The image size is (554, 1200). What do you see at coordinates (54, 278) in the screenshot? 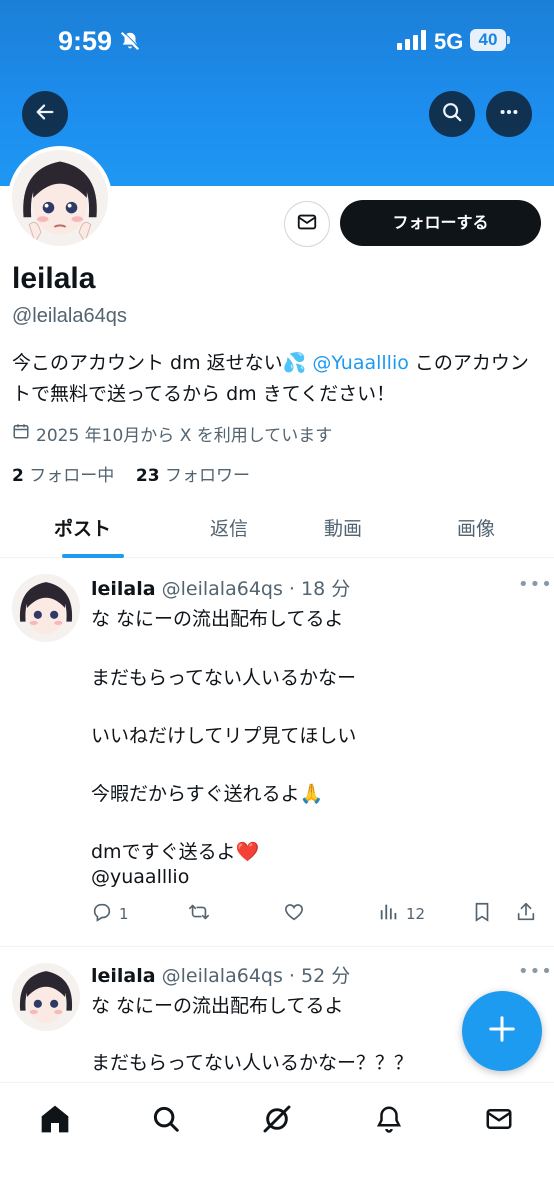
I see `display-name: leilala` at bounding box center [54, 278].